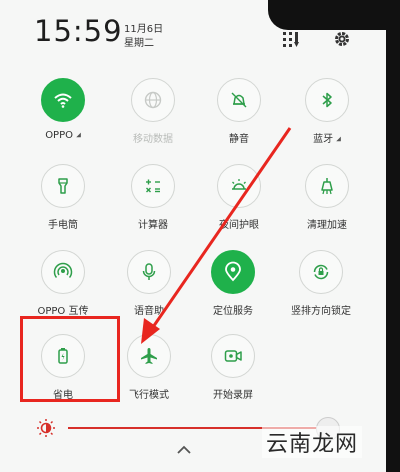 The width and height of the screenshot is (400, 472). What do you see at coordinates (312, 442) in the screenshot?
I see `watermark-text: 云南龙网` at bounding box center [312, 442].